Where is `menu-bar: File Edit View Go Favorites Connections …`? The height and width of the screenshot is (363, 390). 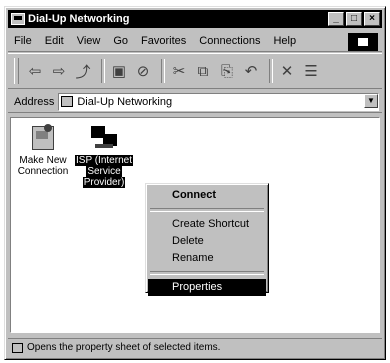 menu-bar: File Edit View Go Favorites Connections … is located at coordinates (195, 41).